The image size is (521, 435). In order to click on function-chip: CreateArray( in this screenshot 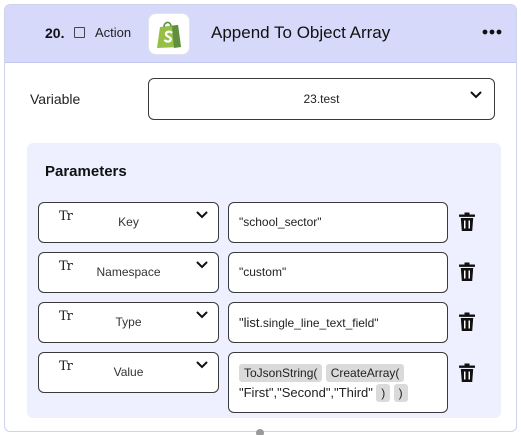, I will do `click(365, 373)`.